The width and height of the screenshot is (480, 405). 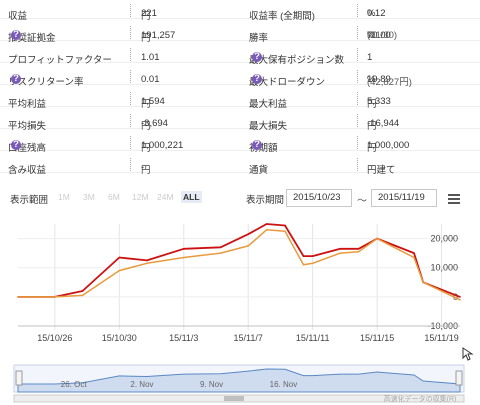 What do you see at coordinates (468, 354) in the screenshot?
I see `mouse-cursor-icon` at bounding box center [468, 354].